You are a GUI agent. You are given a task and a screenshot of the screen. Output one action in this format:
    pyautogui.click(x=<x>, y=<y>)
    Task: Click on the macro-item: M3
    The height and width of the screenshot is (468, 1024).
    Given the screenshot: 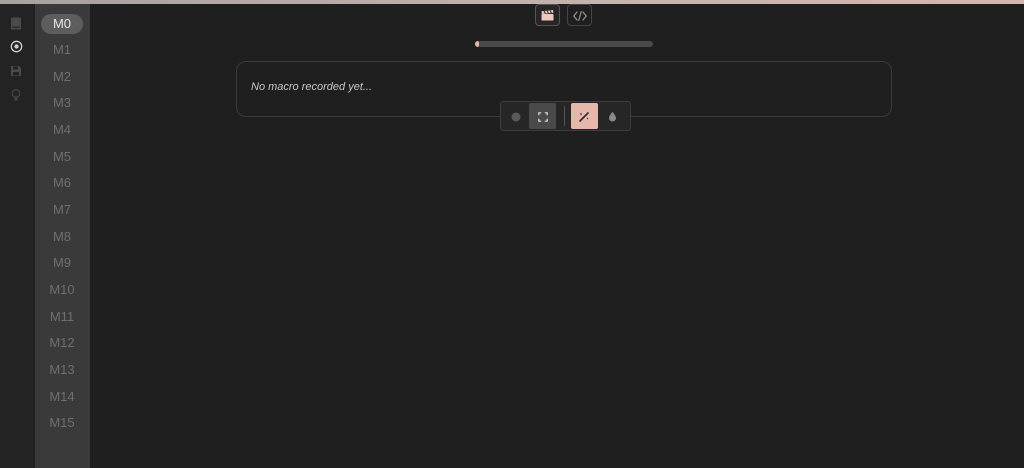 What is the action you would take?
    pyautogui.click(x=62, y=103)
    